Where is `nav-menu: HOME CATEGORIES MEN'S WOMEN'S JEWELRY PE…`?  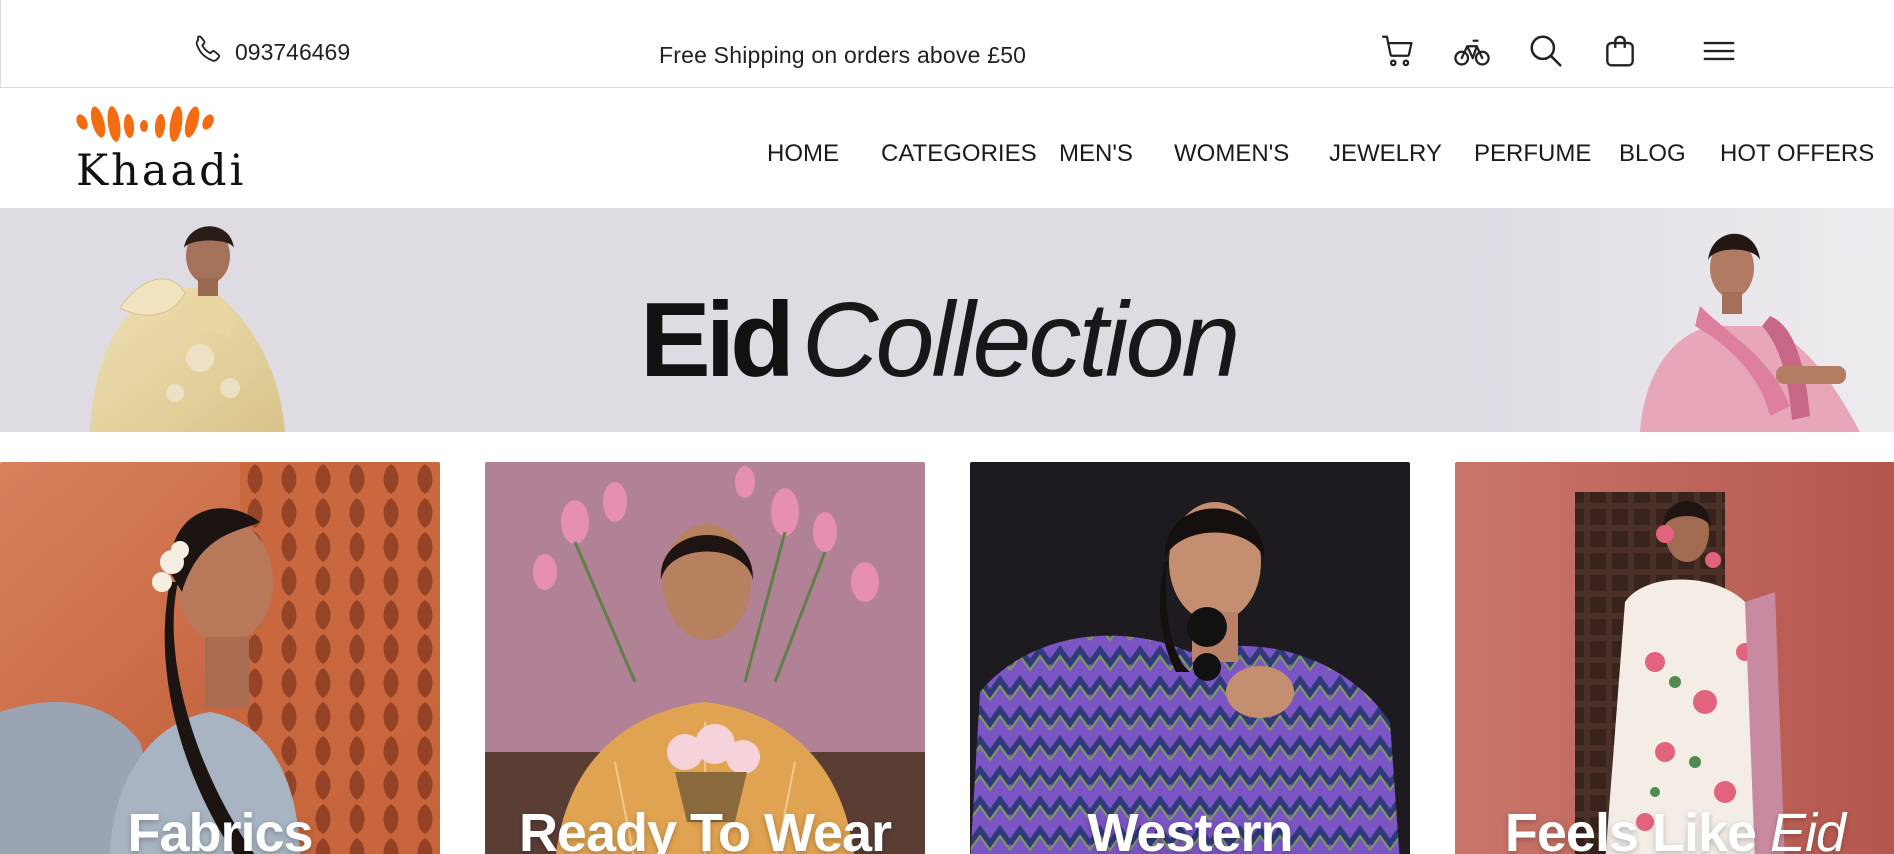
nav-menu: HOME CATEGORIES MEN'S WOMEN'S JEWELRY PE… is located at coordinates (947, 155).